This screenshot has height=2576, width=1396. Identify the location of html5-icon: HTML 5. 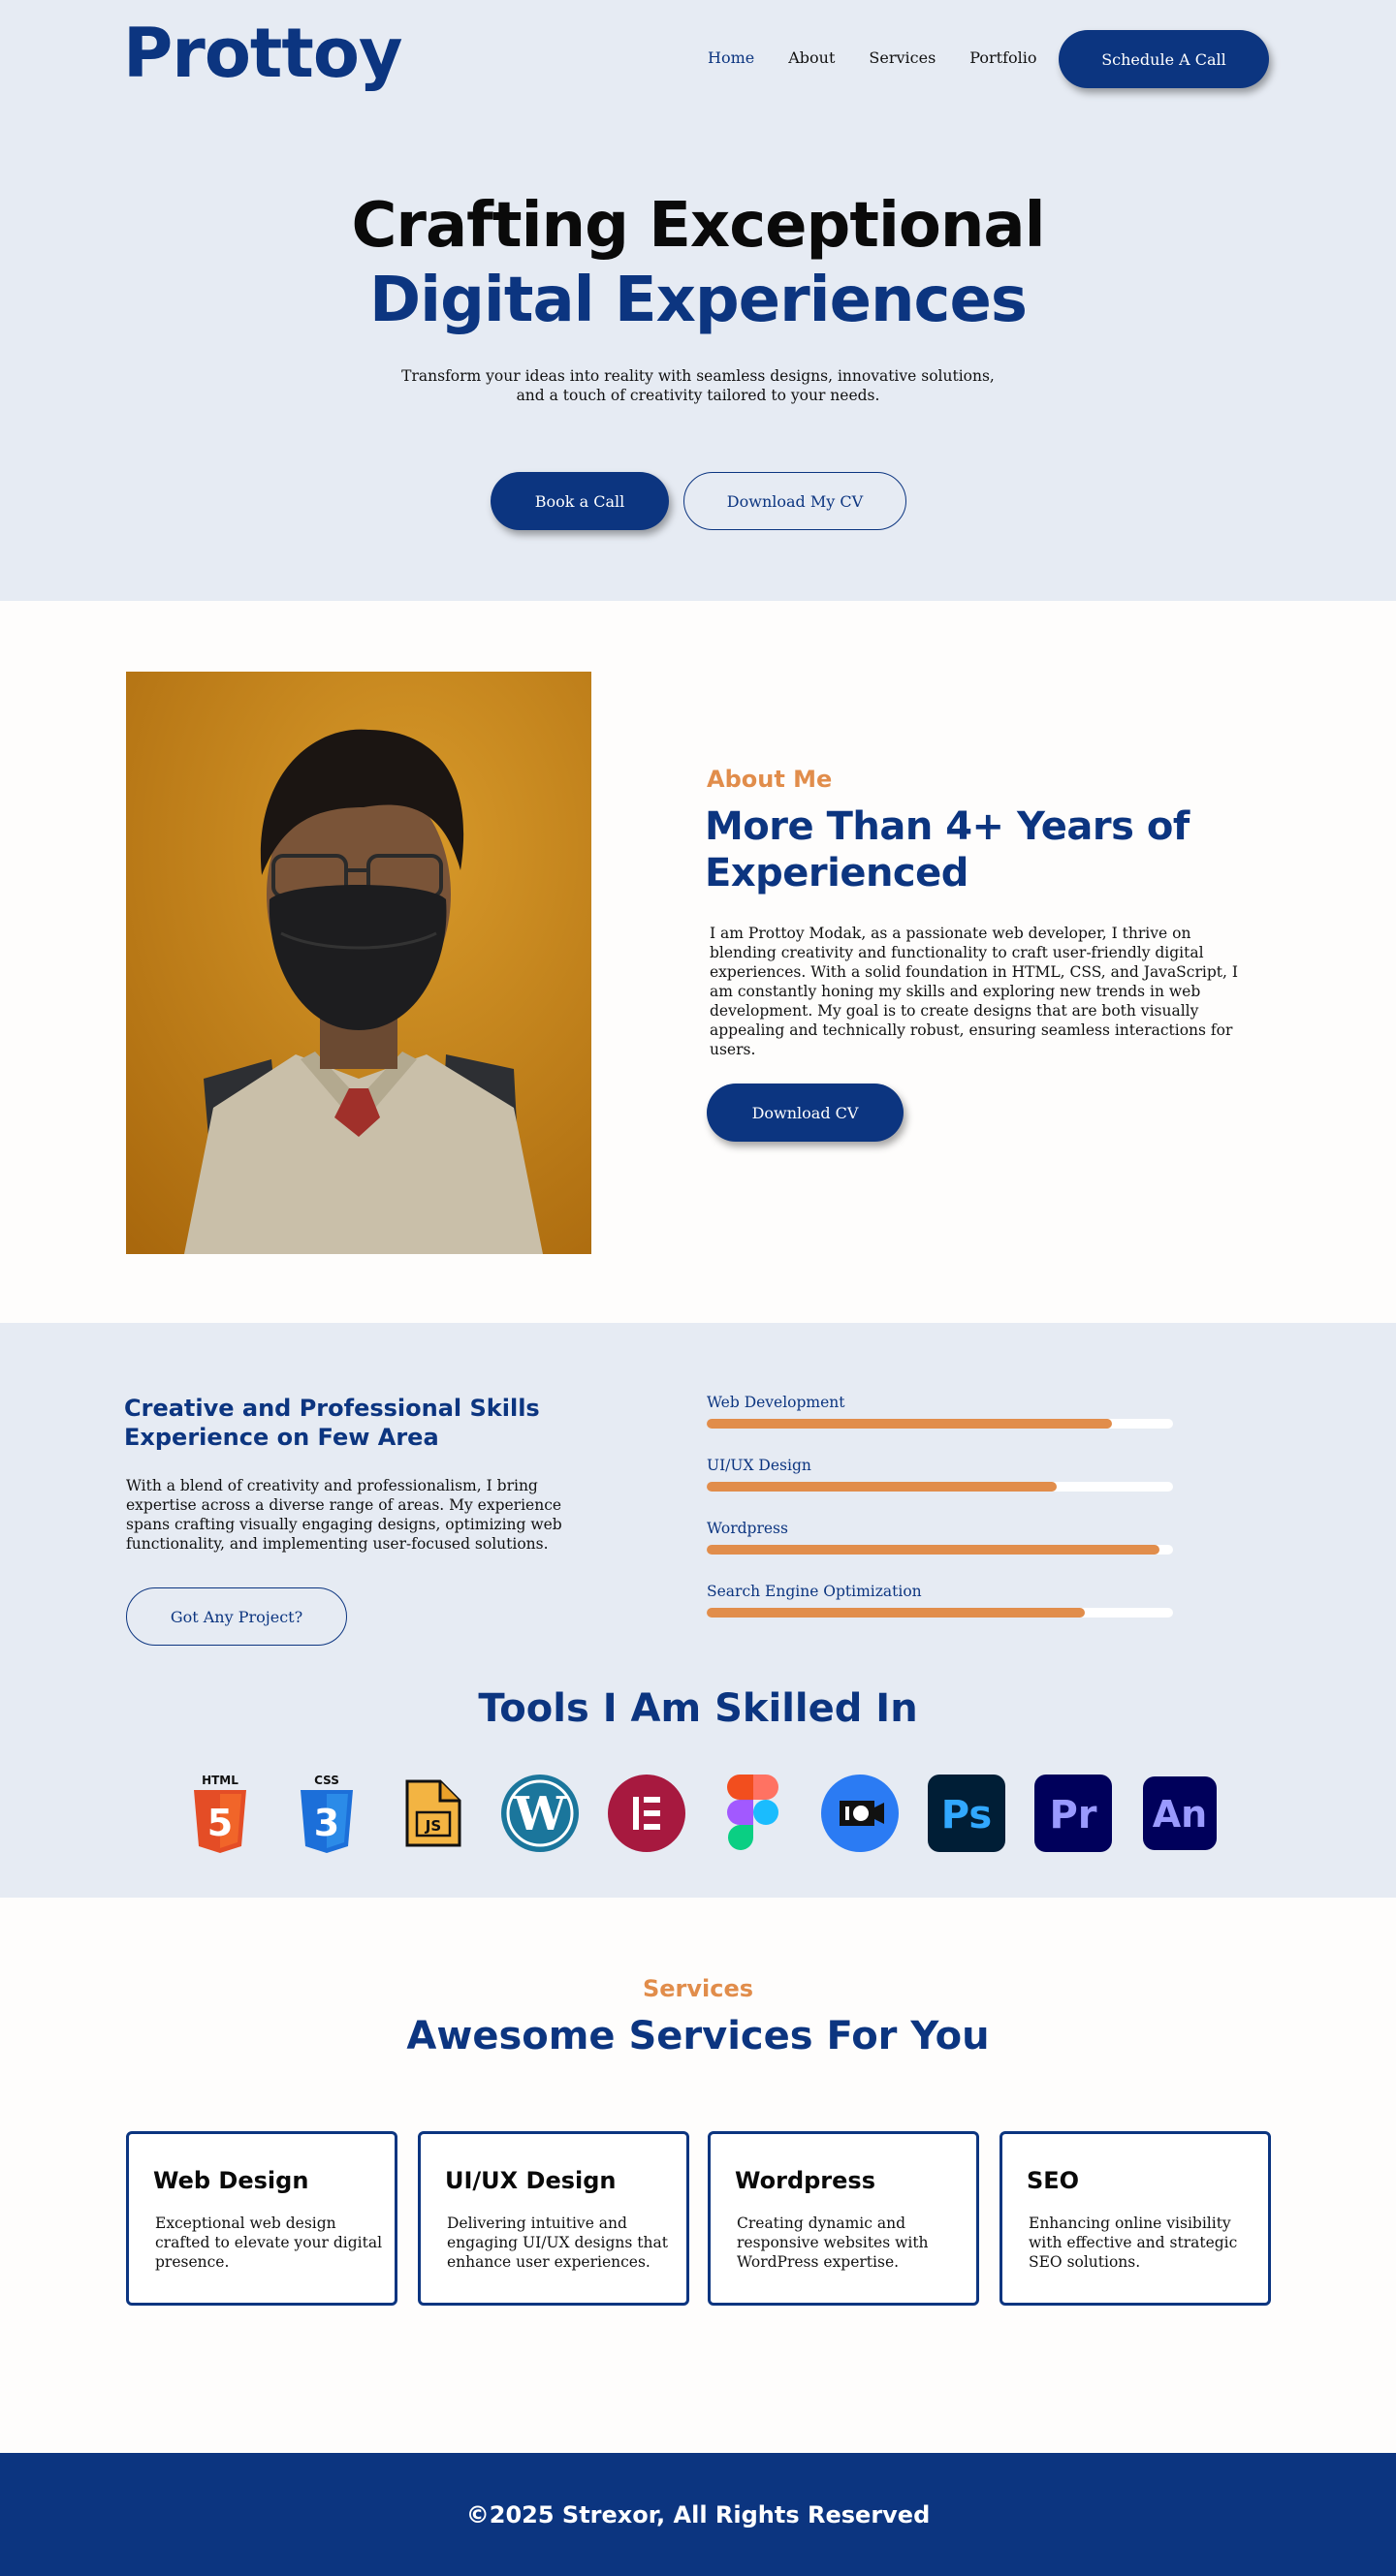
(220, 1813).